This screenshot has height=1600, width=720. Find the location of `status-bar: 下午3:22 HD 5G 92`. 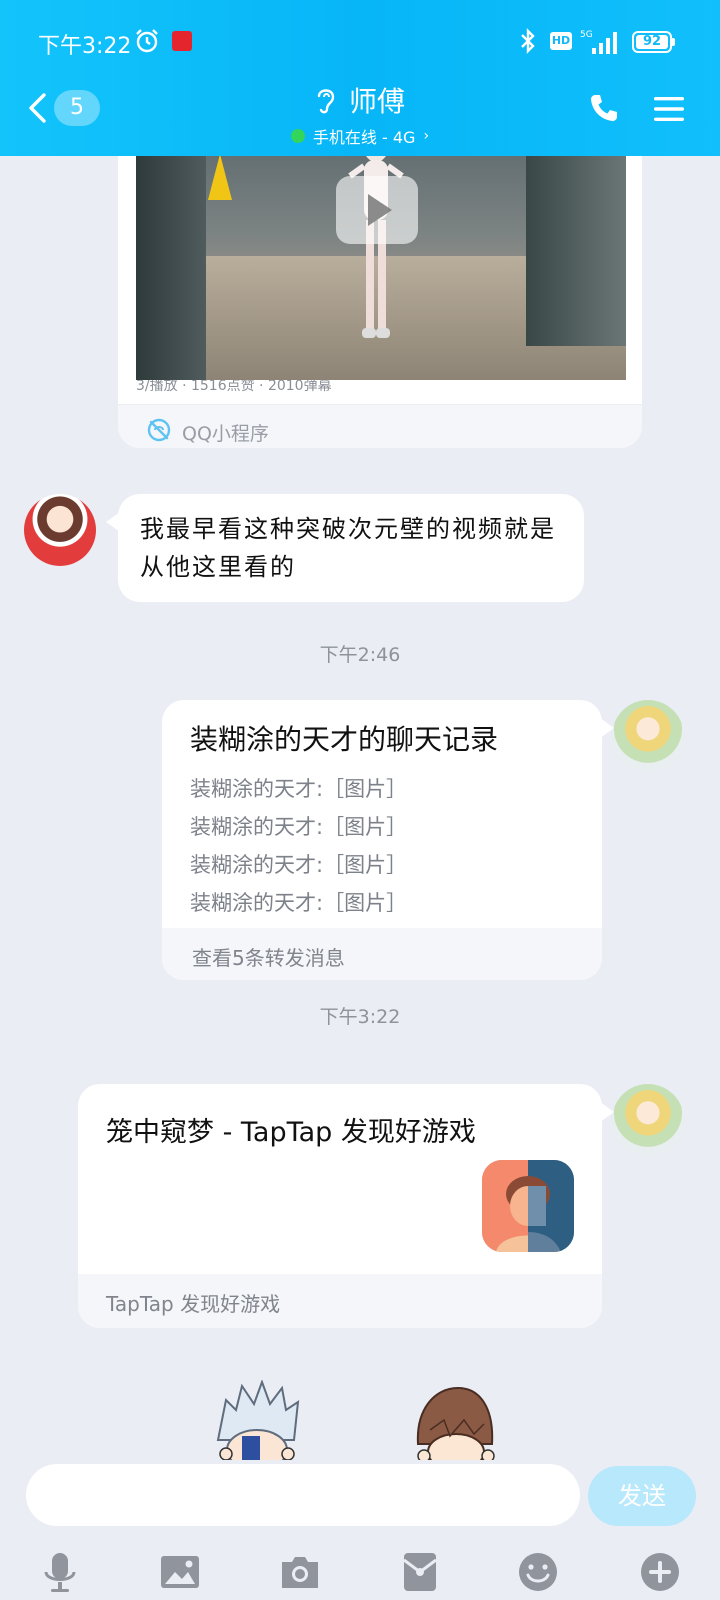

status-bar: 下午3:22 HD 5G 92 is located at coordinates (360, 42).